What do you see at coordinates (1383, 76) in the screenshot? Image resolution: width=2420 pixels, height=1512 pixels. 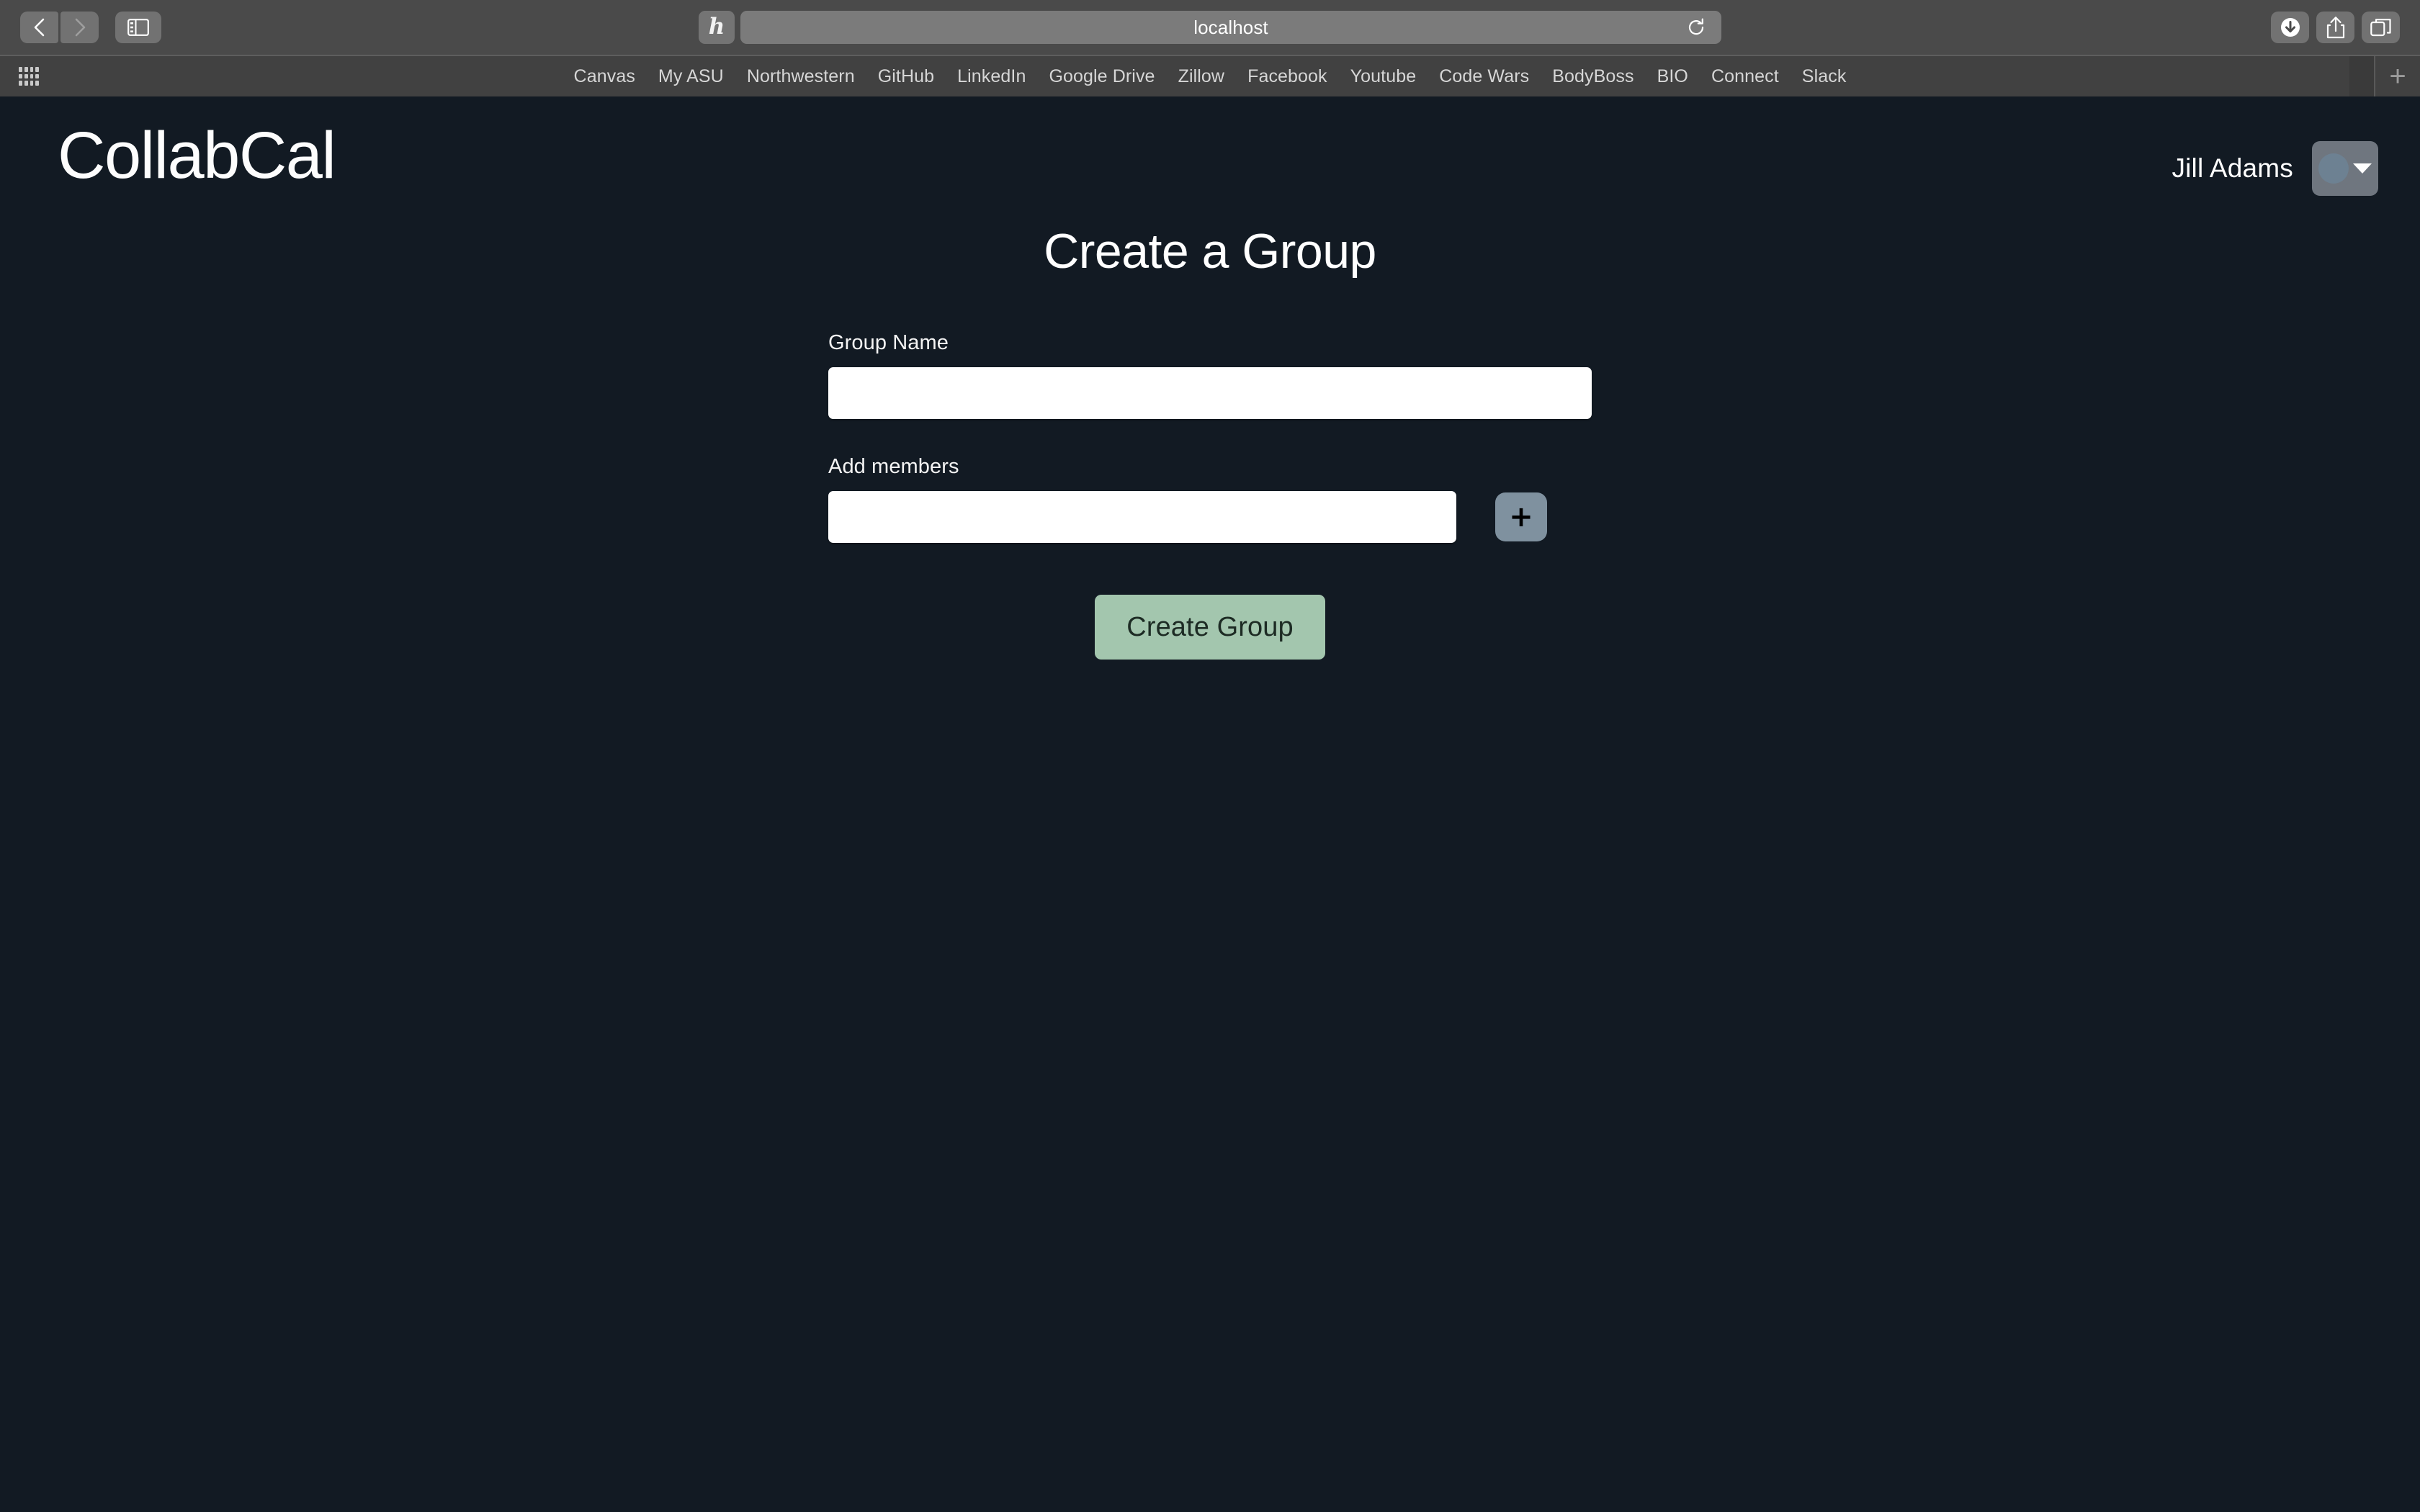 I see `bookmark-item: Youtube` at bounding box center [1383, 76].